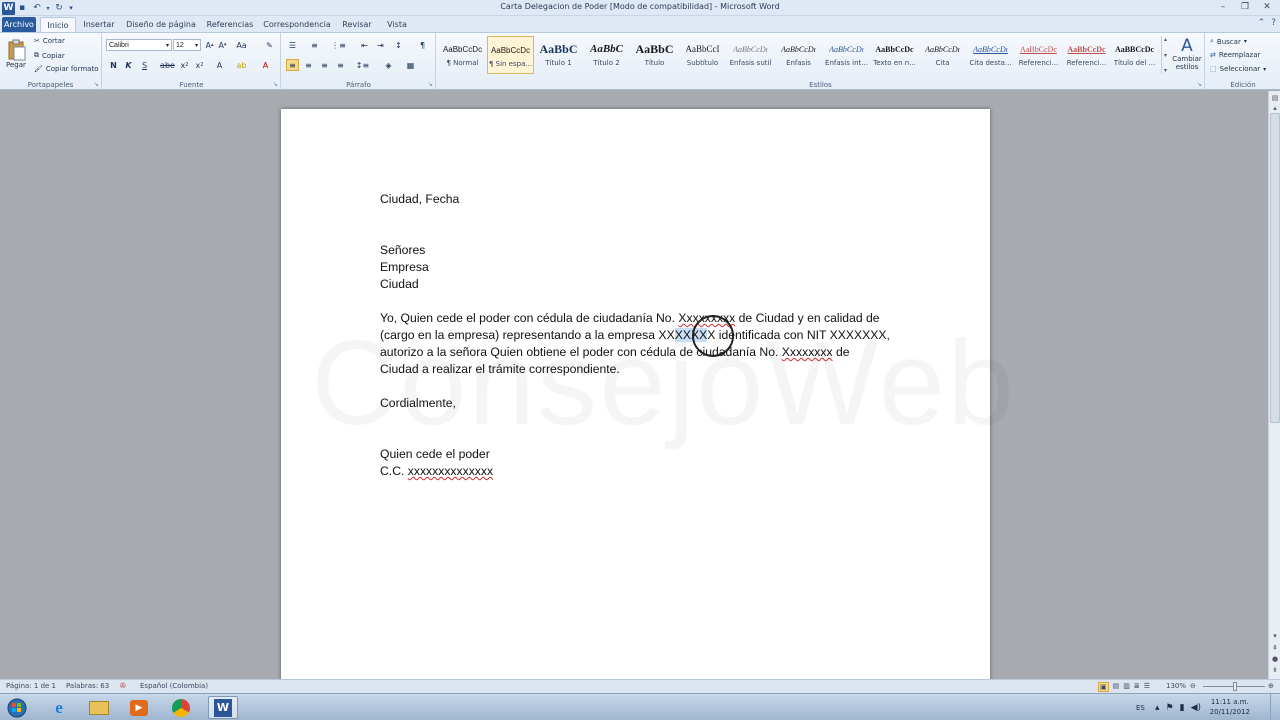 Image resolution: width=1280 pixels, height=720 pixels. What do you see at coordinates (1170, 708) in the screenshot?
I see `flag-icon: ⚑` at bounding box center [1170, 708].